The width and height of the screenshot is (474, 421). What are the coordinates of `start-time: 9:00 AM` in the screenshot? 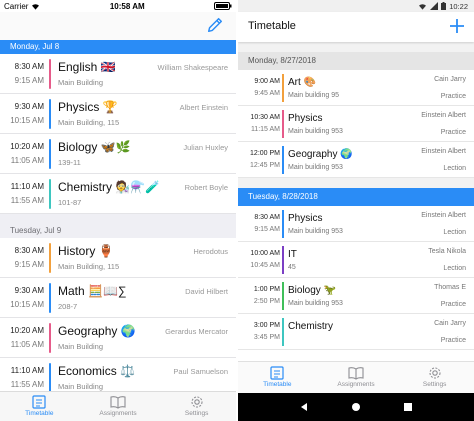 It's located at (267, 81).